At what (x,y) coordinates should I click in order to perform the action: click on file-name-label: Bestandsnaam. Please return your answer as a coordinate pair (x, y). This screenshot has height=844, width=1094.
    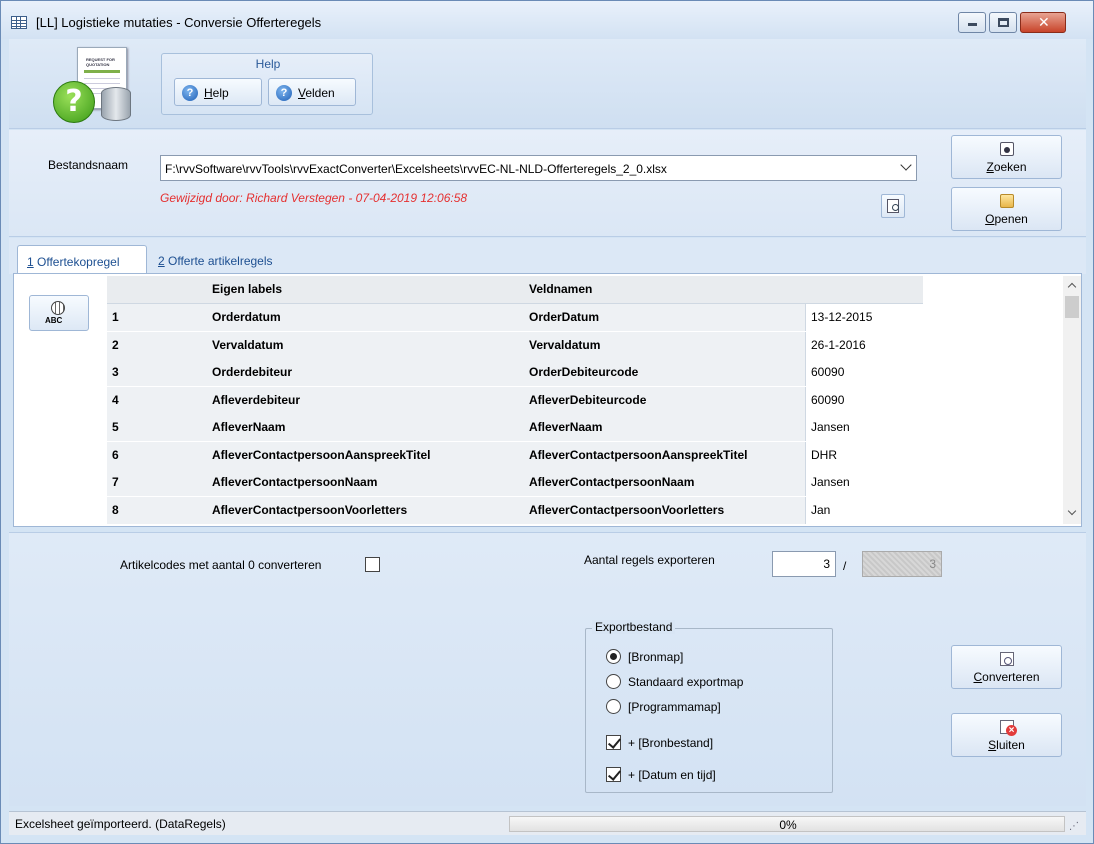
    Looking at the image, I should click on (88, 165).